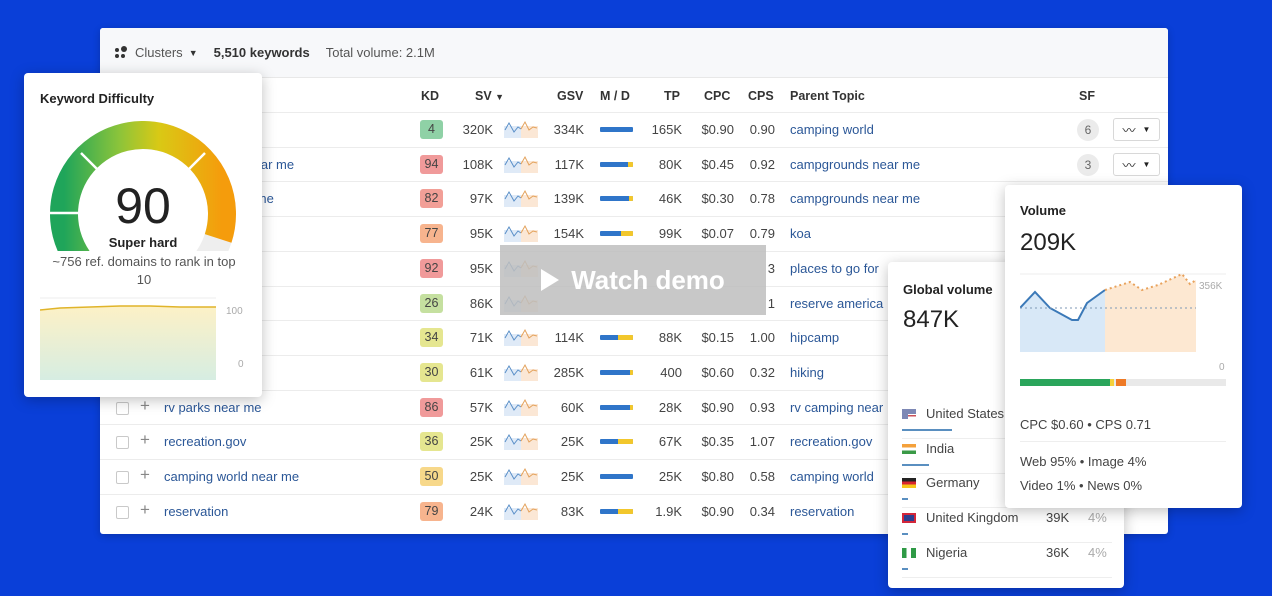  Describe the element at coordinates (827, 96) in the screenshot. I see `col-parent-topic: Parent Topic` at that location.